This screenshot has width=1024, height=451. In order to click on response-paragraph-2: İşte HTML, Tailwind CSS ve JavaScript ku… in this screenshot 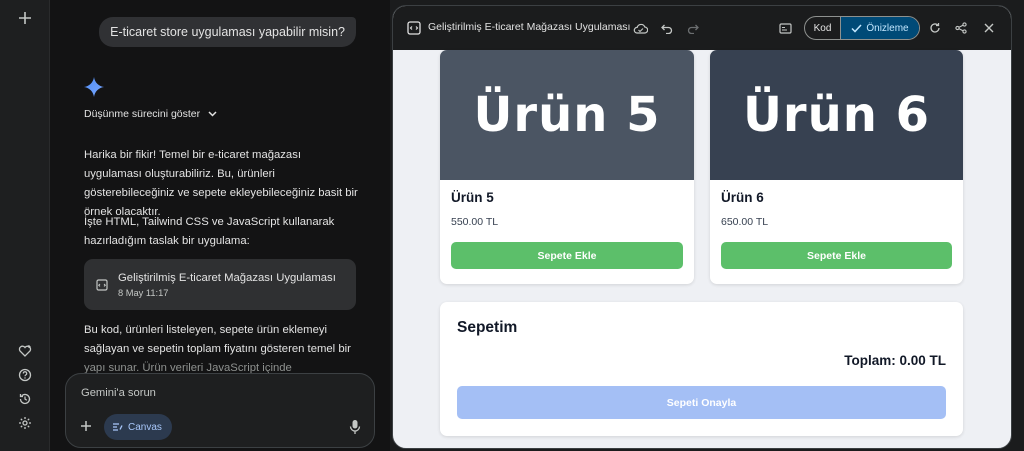, I will do `click(209, 231)`.